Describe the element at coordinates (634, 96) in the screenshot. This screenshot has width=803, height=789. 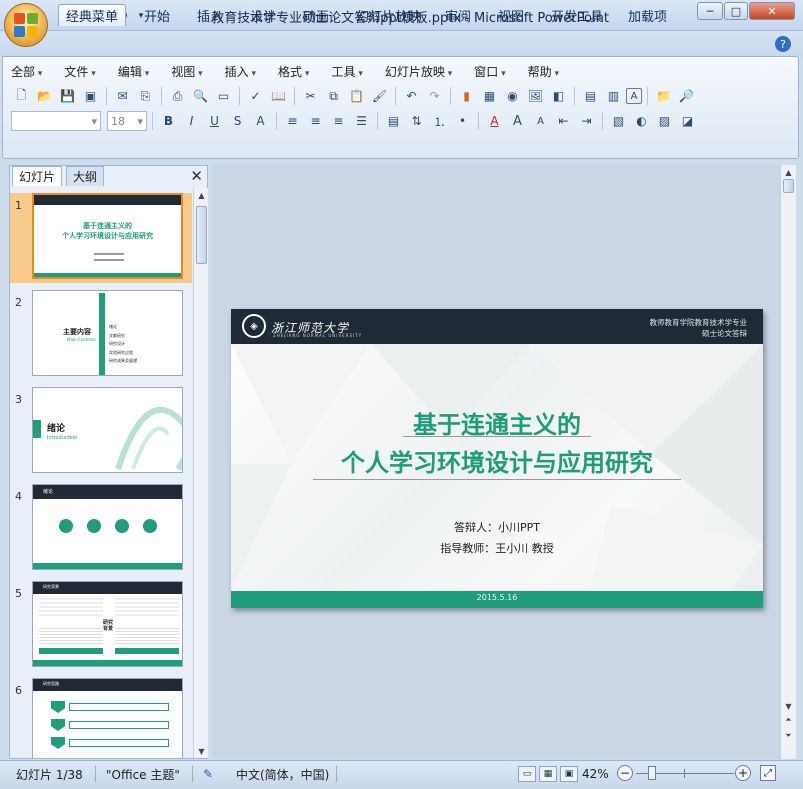
I see `textbox-icon: A` at that location.